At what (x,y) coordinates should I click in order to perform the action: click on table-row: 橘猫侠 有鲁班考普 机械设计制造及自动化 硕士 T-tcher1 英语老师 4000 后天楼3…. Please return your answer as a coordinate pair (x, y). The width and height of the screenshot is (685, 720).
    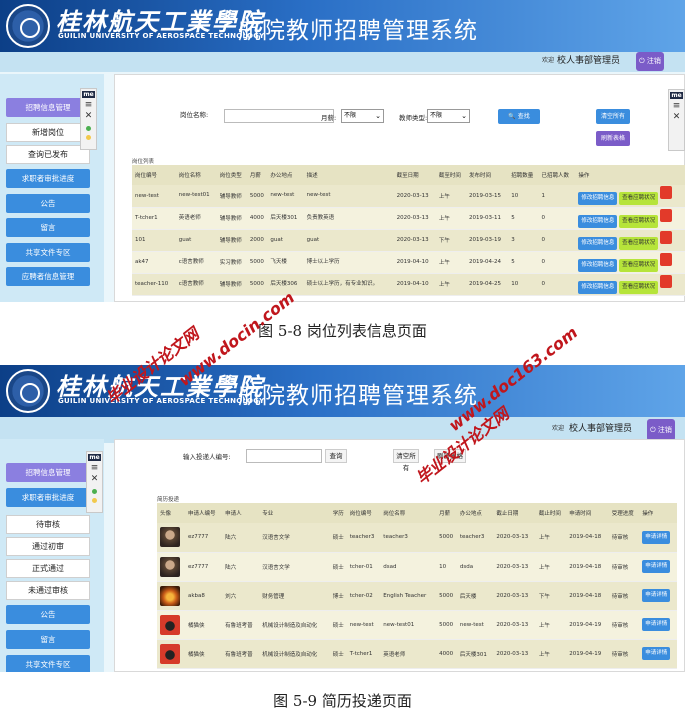
    Looking at the image, I should click on (417, 654).